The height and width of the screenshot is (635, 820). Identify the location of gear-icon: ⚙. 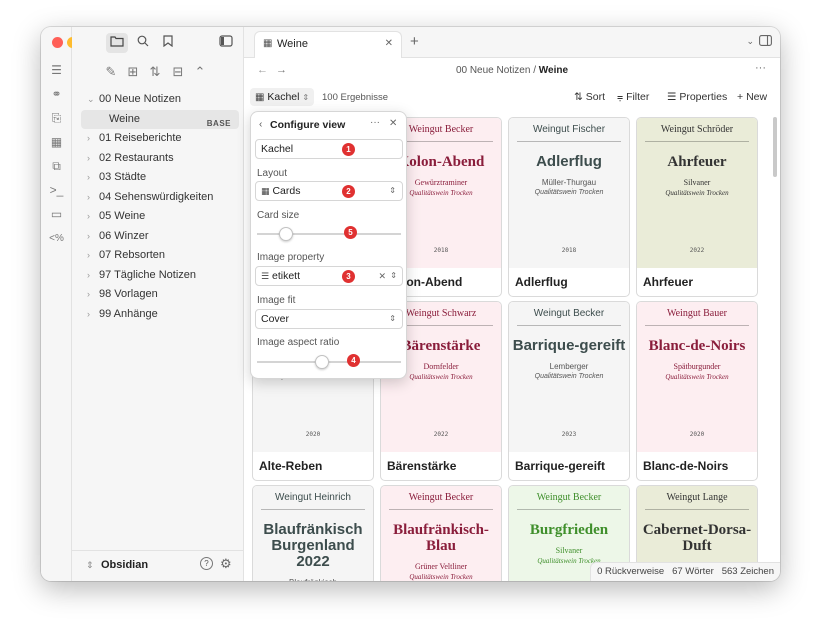
(226, 564).